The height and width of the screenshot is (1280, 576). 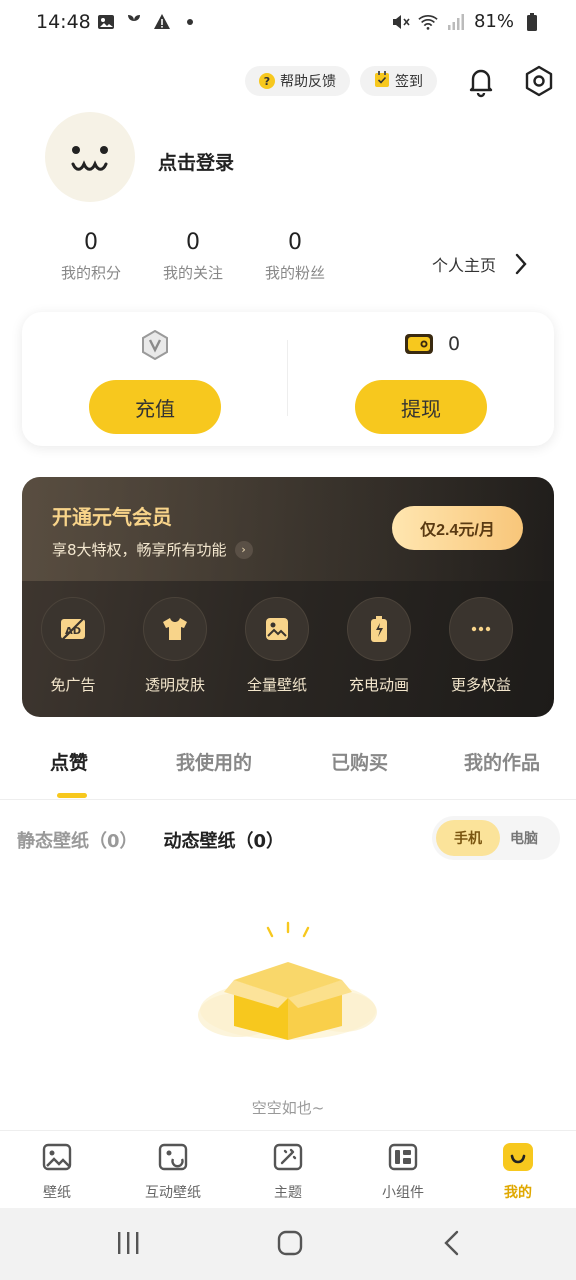 I want to click on gallery-notification-icon, so click(x=106, y=22).